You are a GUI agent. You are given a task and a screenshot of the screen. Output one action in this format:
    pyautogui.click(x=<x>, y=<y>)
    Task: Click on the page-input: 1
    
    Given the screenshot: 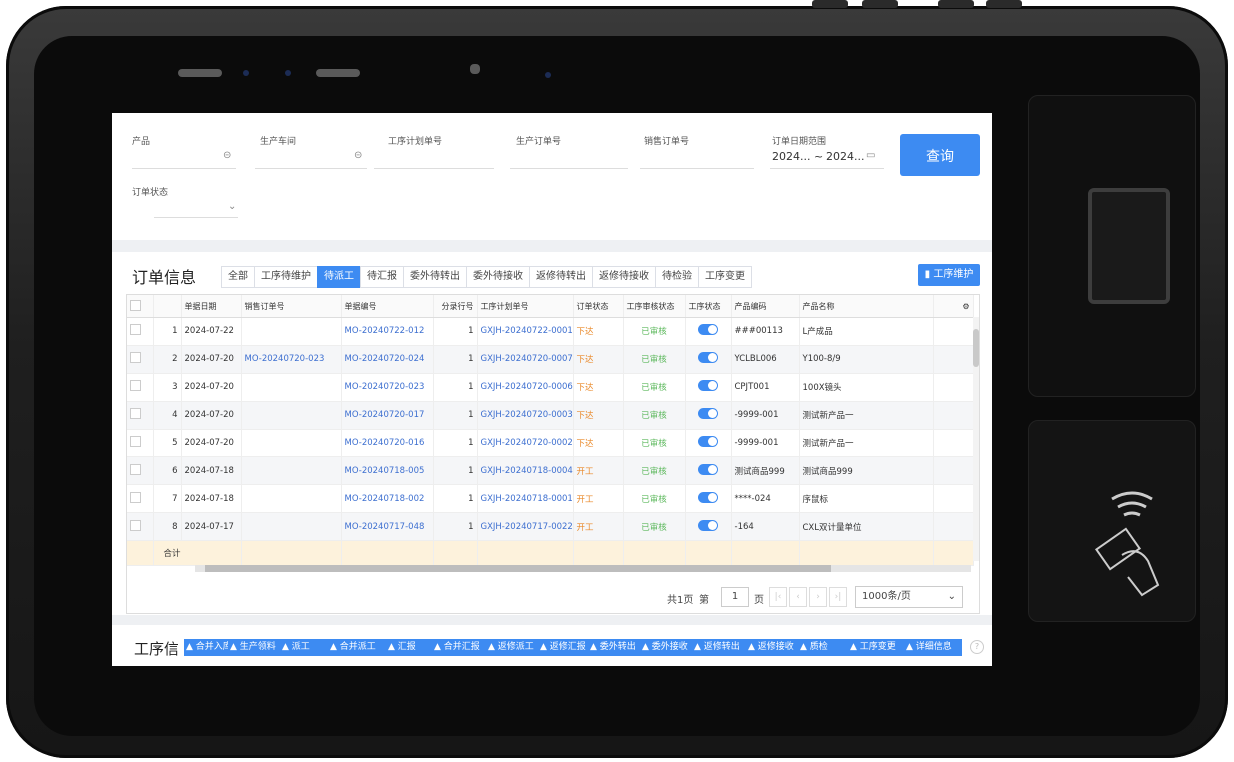 What is the action you would take?
    pyautogui.click(x=735, y=597)
    